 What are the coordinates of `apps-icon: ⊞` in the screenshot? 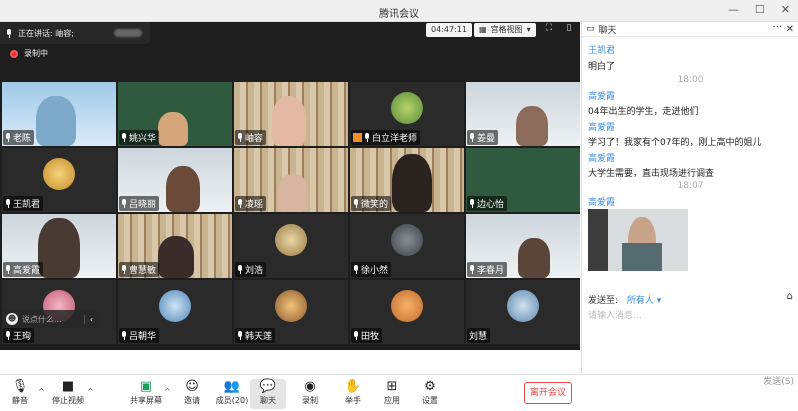 It's located at (392, 386).